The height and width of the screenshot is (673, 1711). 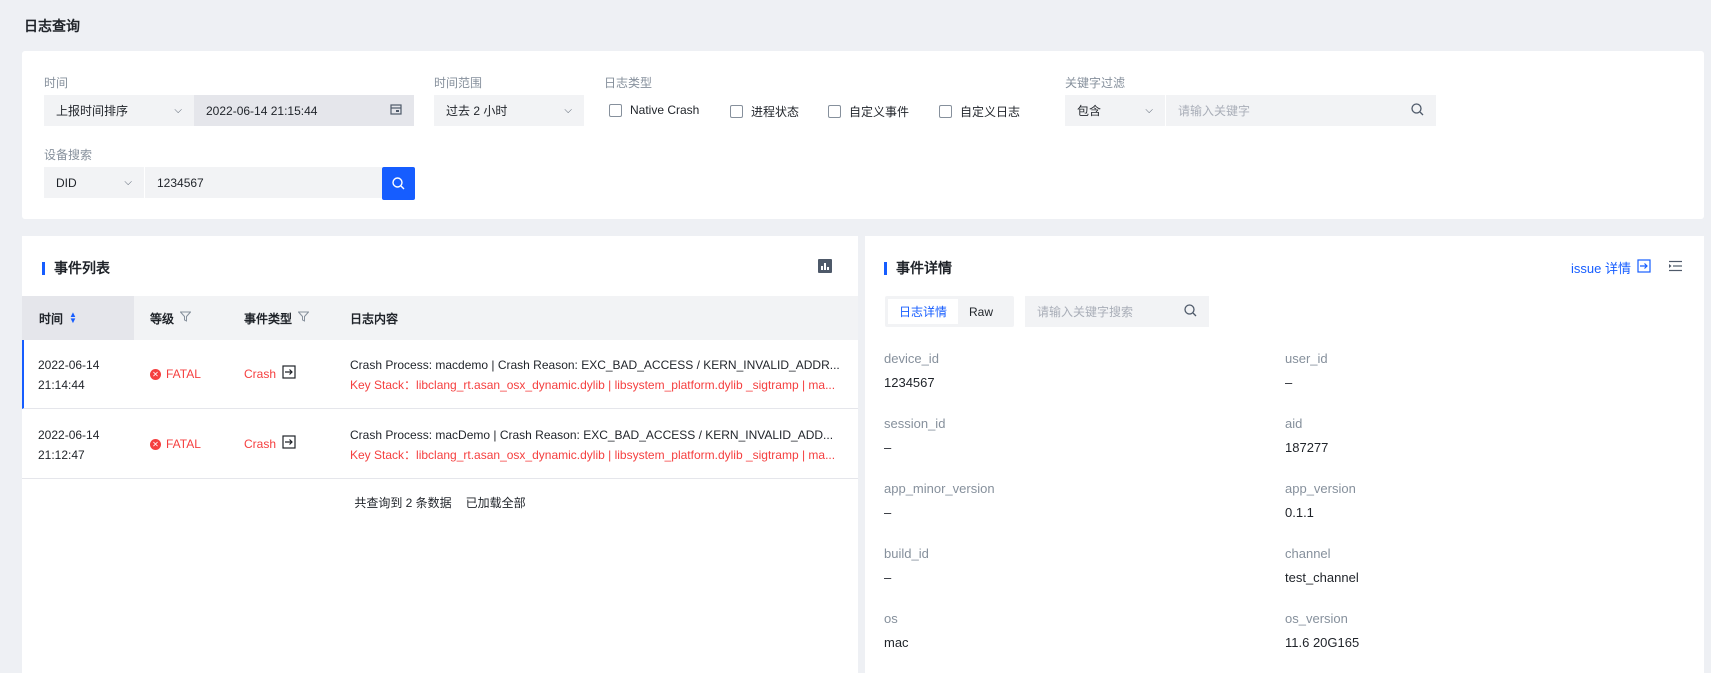 I want to click on field-key: aid, so click(x=1294, y=423).